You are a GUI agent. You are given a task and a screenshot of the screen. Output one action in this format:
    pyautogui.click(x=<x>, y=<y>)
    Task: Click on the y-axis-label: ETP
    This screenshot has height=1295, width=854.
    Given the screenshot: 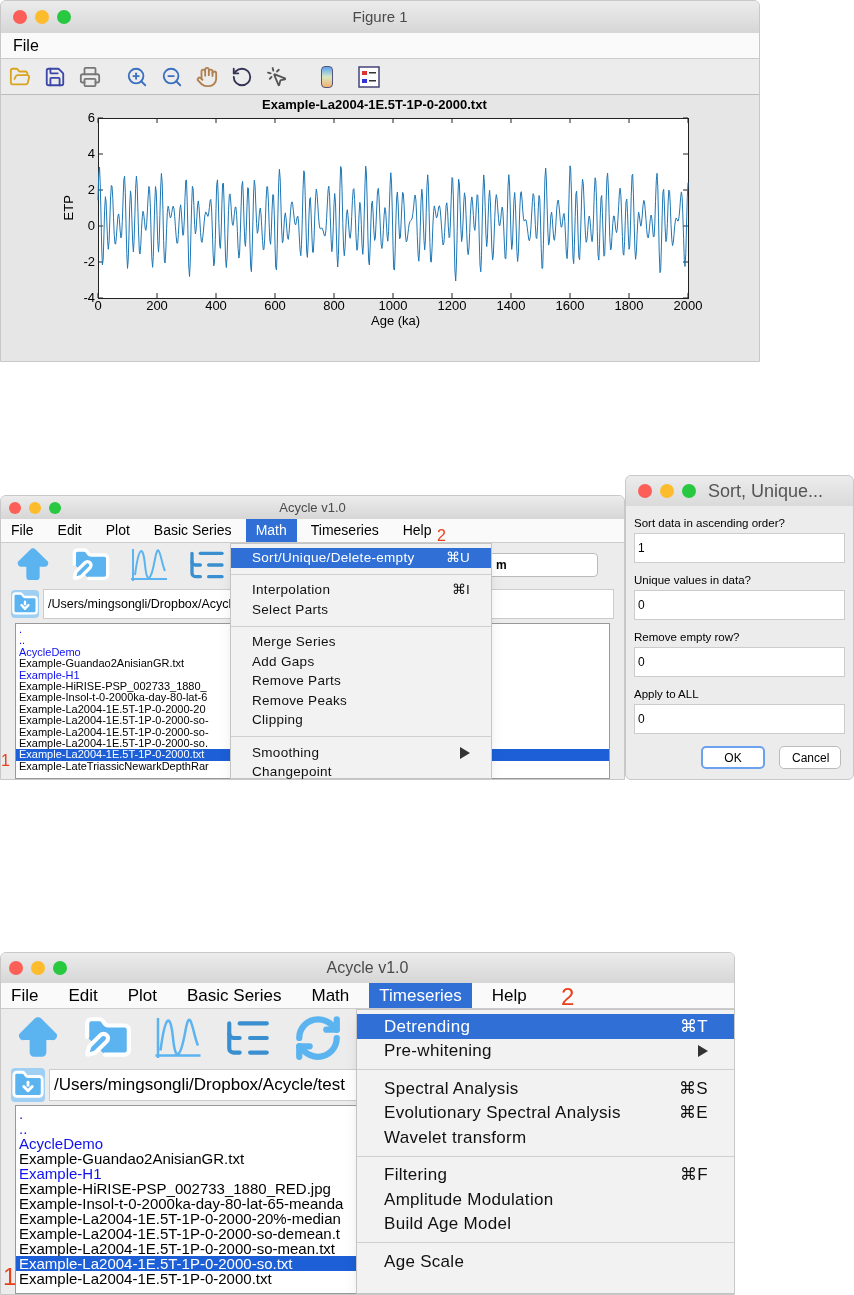 What is the action you would take?
    pyautogui.click(x=69, y=208)
    